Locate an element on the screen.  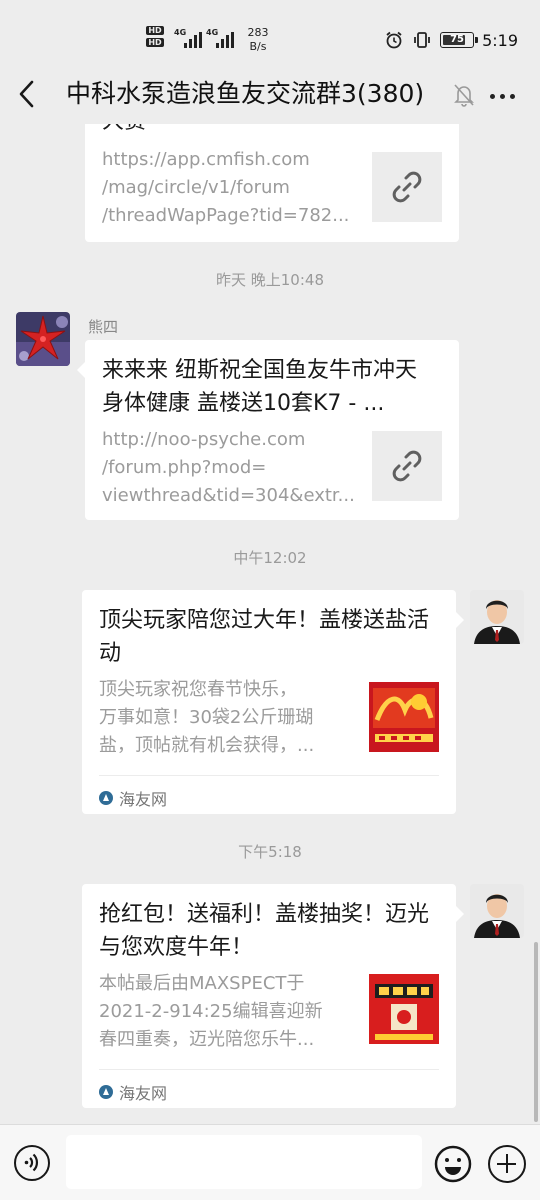
emoji-button is located at coordinates (453, 1164).